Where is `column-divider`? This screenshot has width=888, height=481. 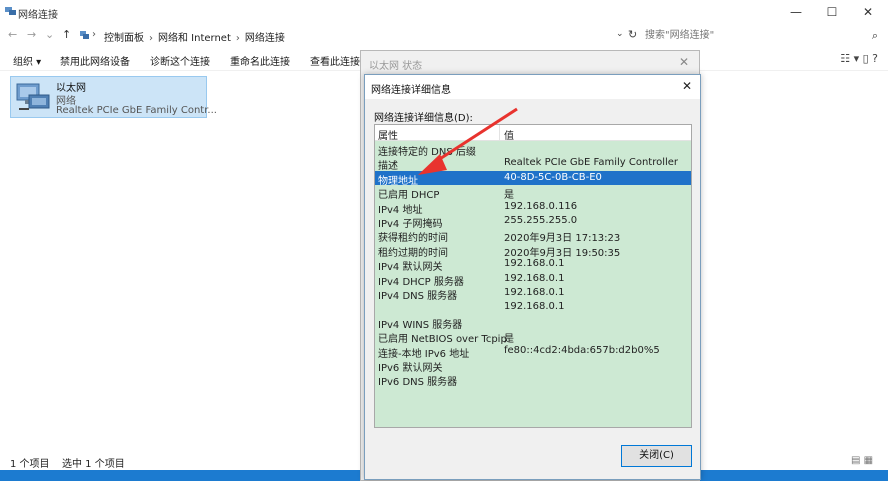
column-divider is located at coordinates (499, 133).